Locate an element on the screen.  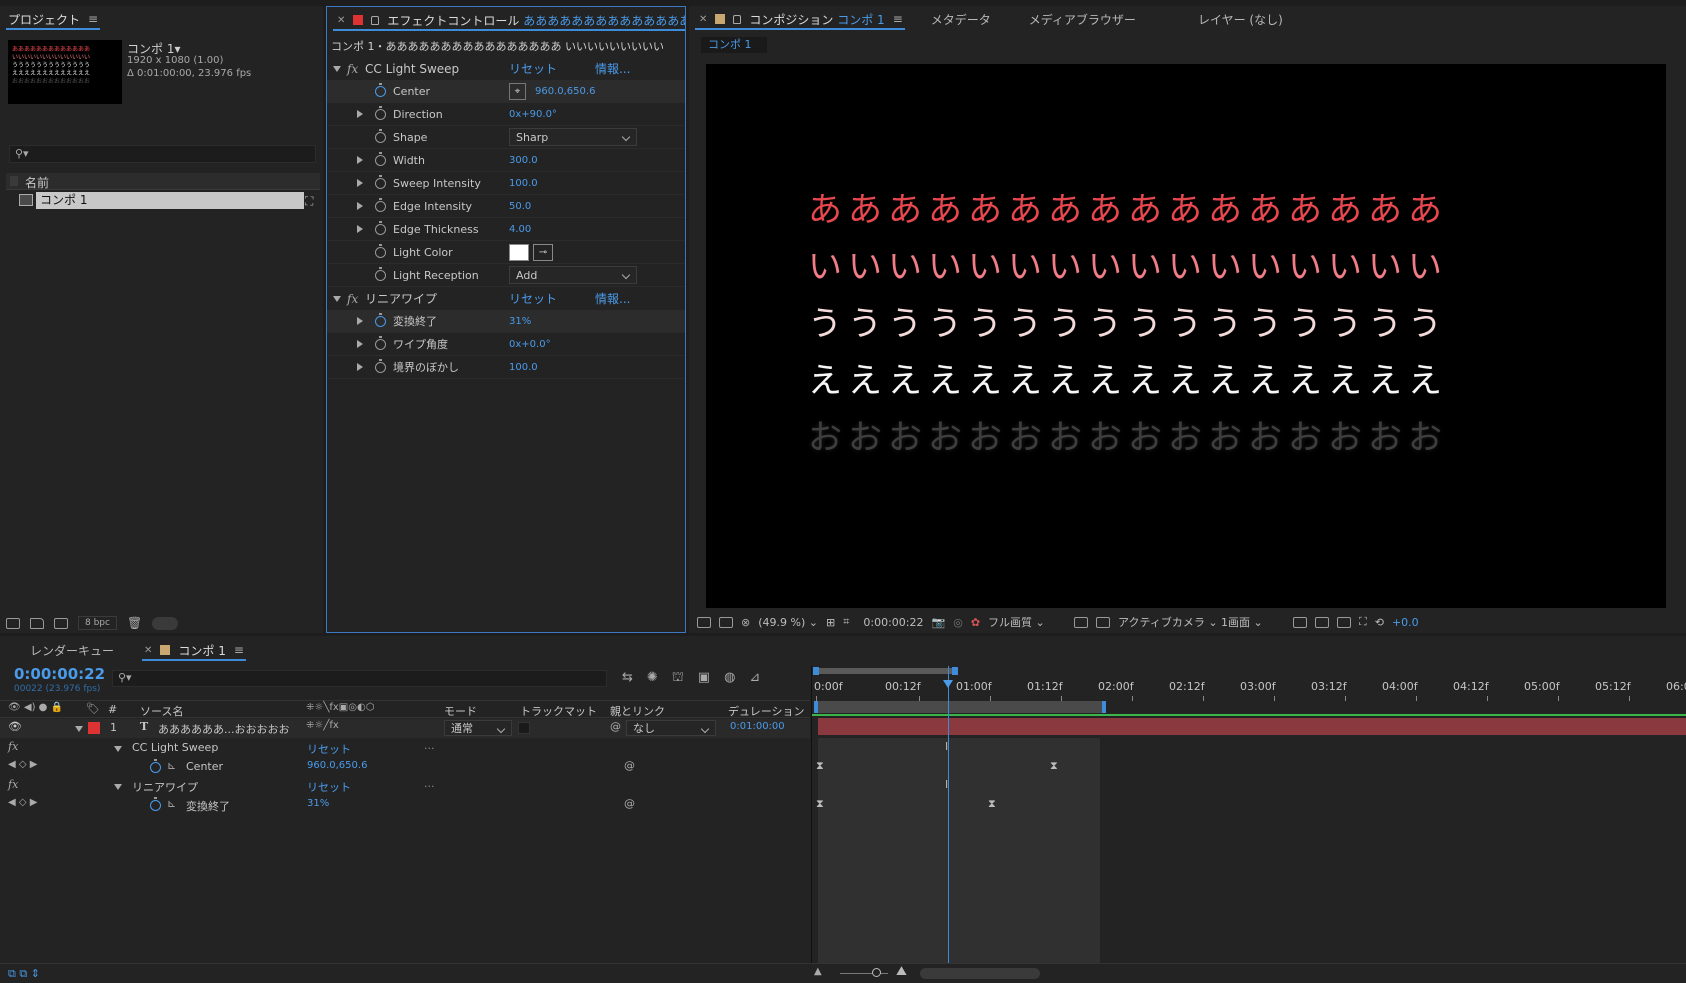
exposure-value: +0.0 is located at coordinates (1405, 622).